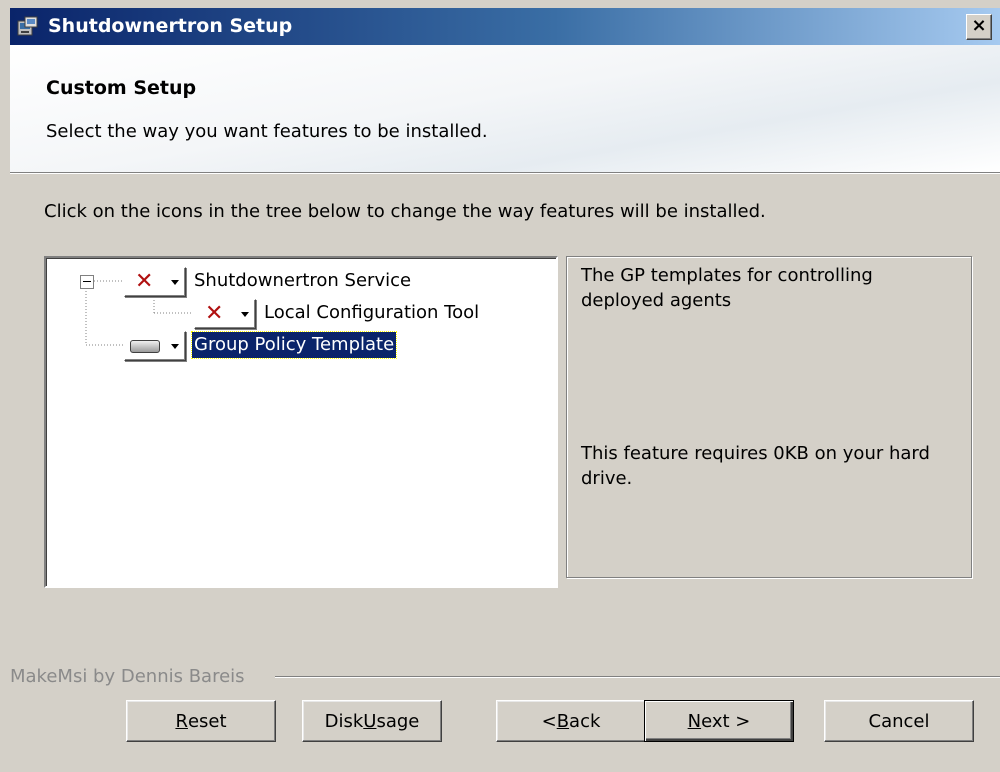 The width and height of the screenshot is (1000, 772). I want to click on cancel-button: Cancel, so click(899, 721).